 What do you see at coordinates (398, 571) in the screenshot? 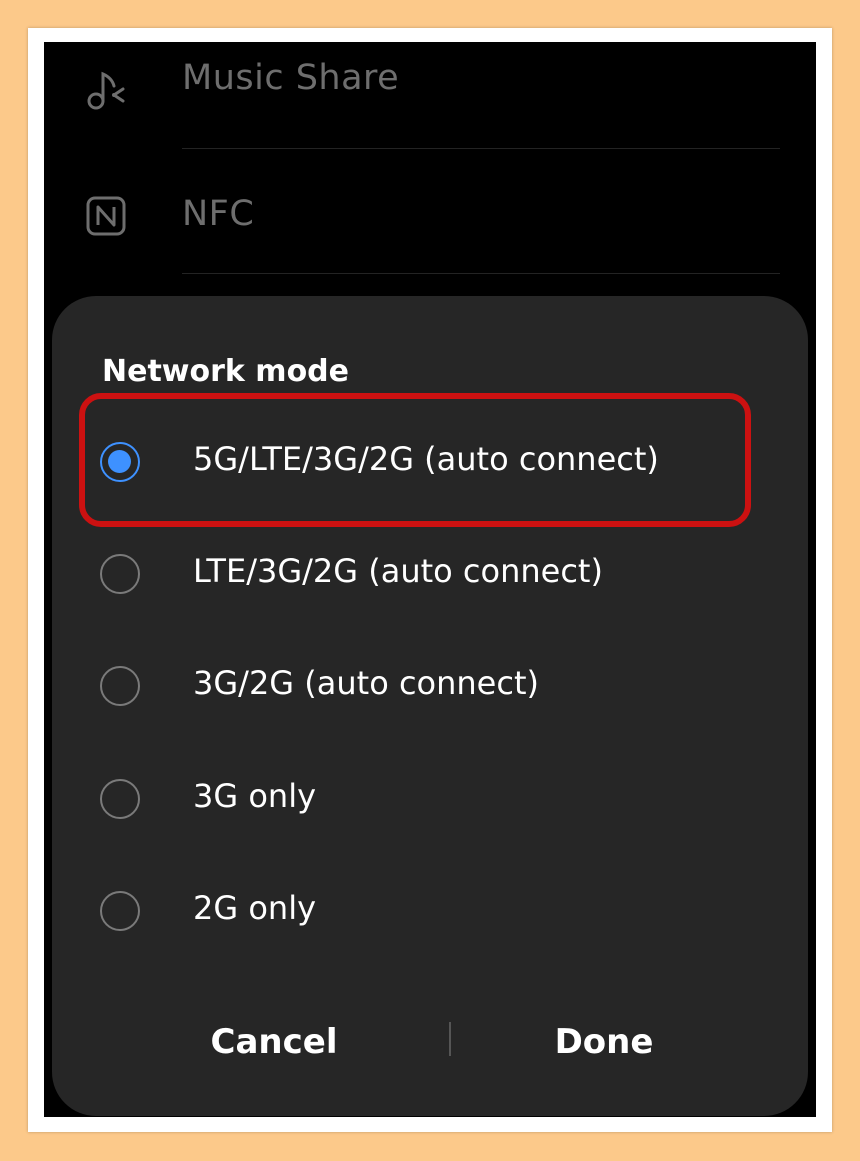
I see `option-label: LTE/3G/2G (auto connect)` at bounding box center [398, 571].